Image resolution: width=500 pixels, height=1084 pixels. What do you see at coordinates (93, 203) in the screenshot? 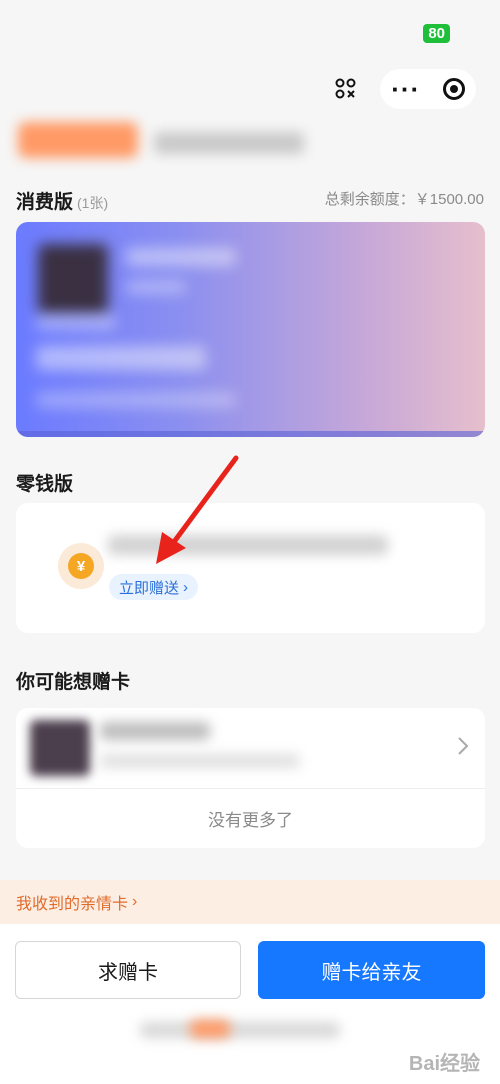
I see `consume-card-count: (1张)` at bounding box center [93, 203].